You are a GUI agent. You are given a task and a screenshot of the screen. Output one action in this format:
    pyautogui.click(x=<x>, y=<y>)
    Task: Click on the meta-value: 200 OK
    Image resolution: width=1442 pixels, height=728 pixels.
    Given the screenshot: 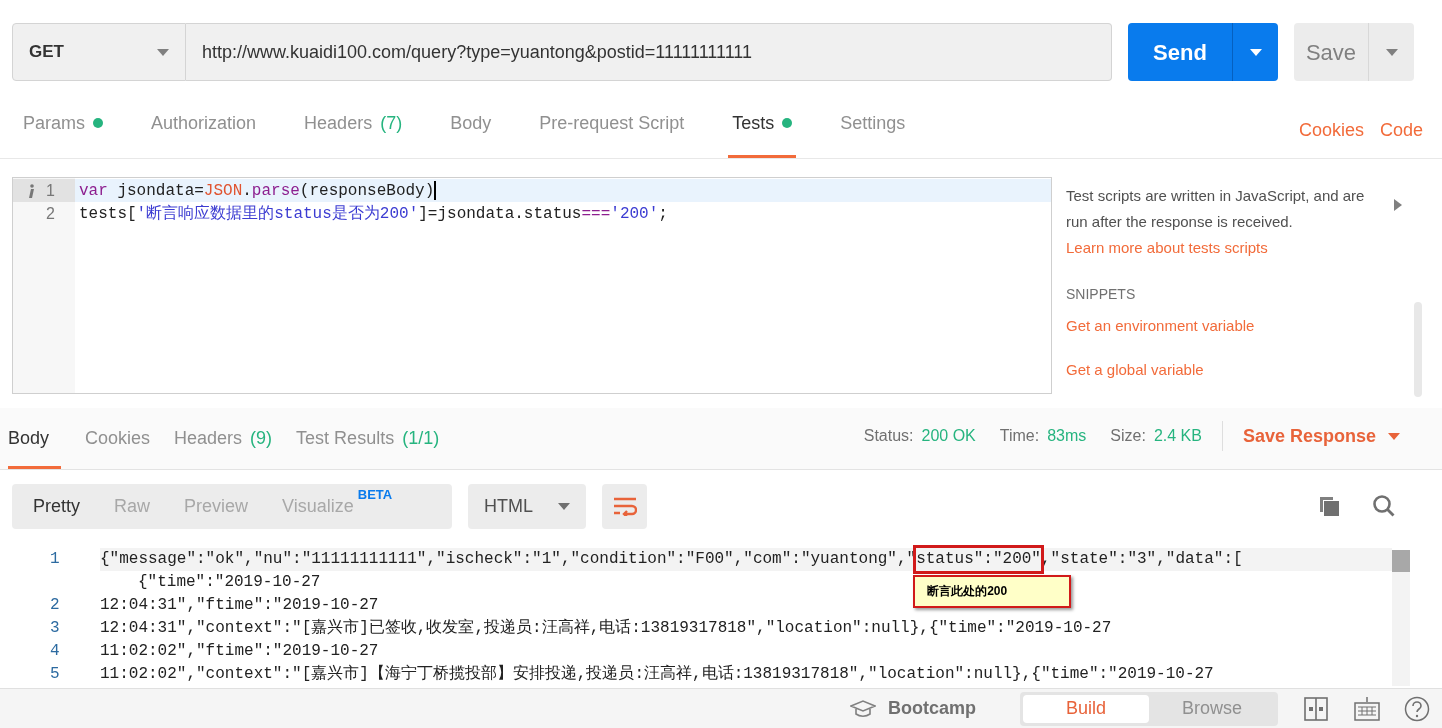 What is the action you would take?
    pyautogui.click(x=948, y=436)
    